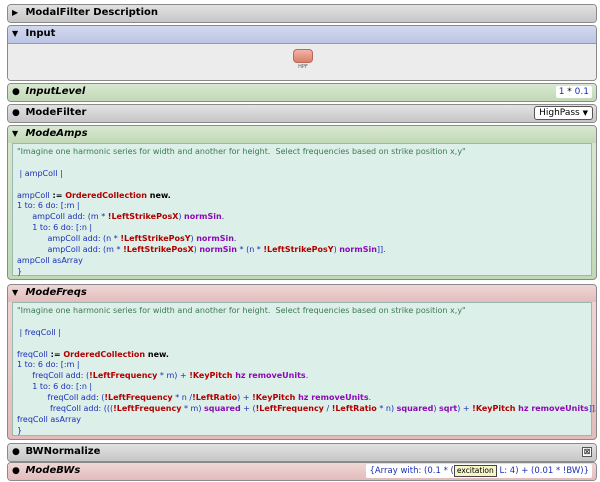 The image size is (600, 482). I want to click on mode-filter-header: ● ModeFilter HighPass ▼, so click(302, 113).